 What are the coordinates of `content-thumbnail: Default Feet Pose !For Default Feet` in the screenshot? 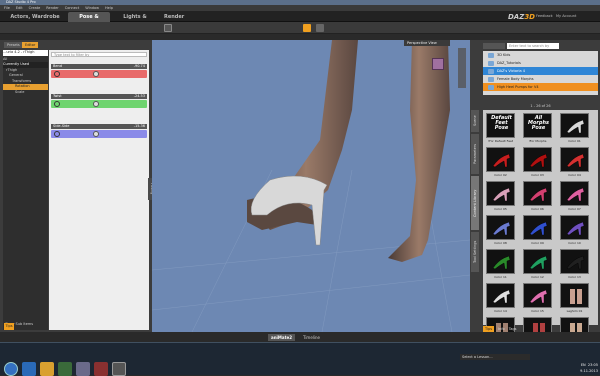 It's located at (500, 128).